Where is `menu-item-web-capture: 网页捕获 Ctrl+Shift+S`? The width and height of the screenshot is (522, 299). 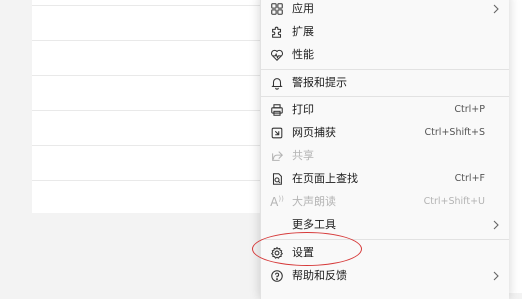
menu-item-web-capture: 网页捕获 Ctrl+Shift+S is located at coordinates (385, 133).